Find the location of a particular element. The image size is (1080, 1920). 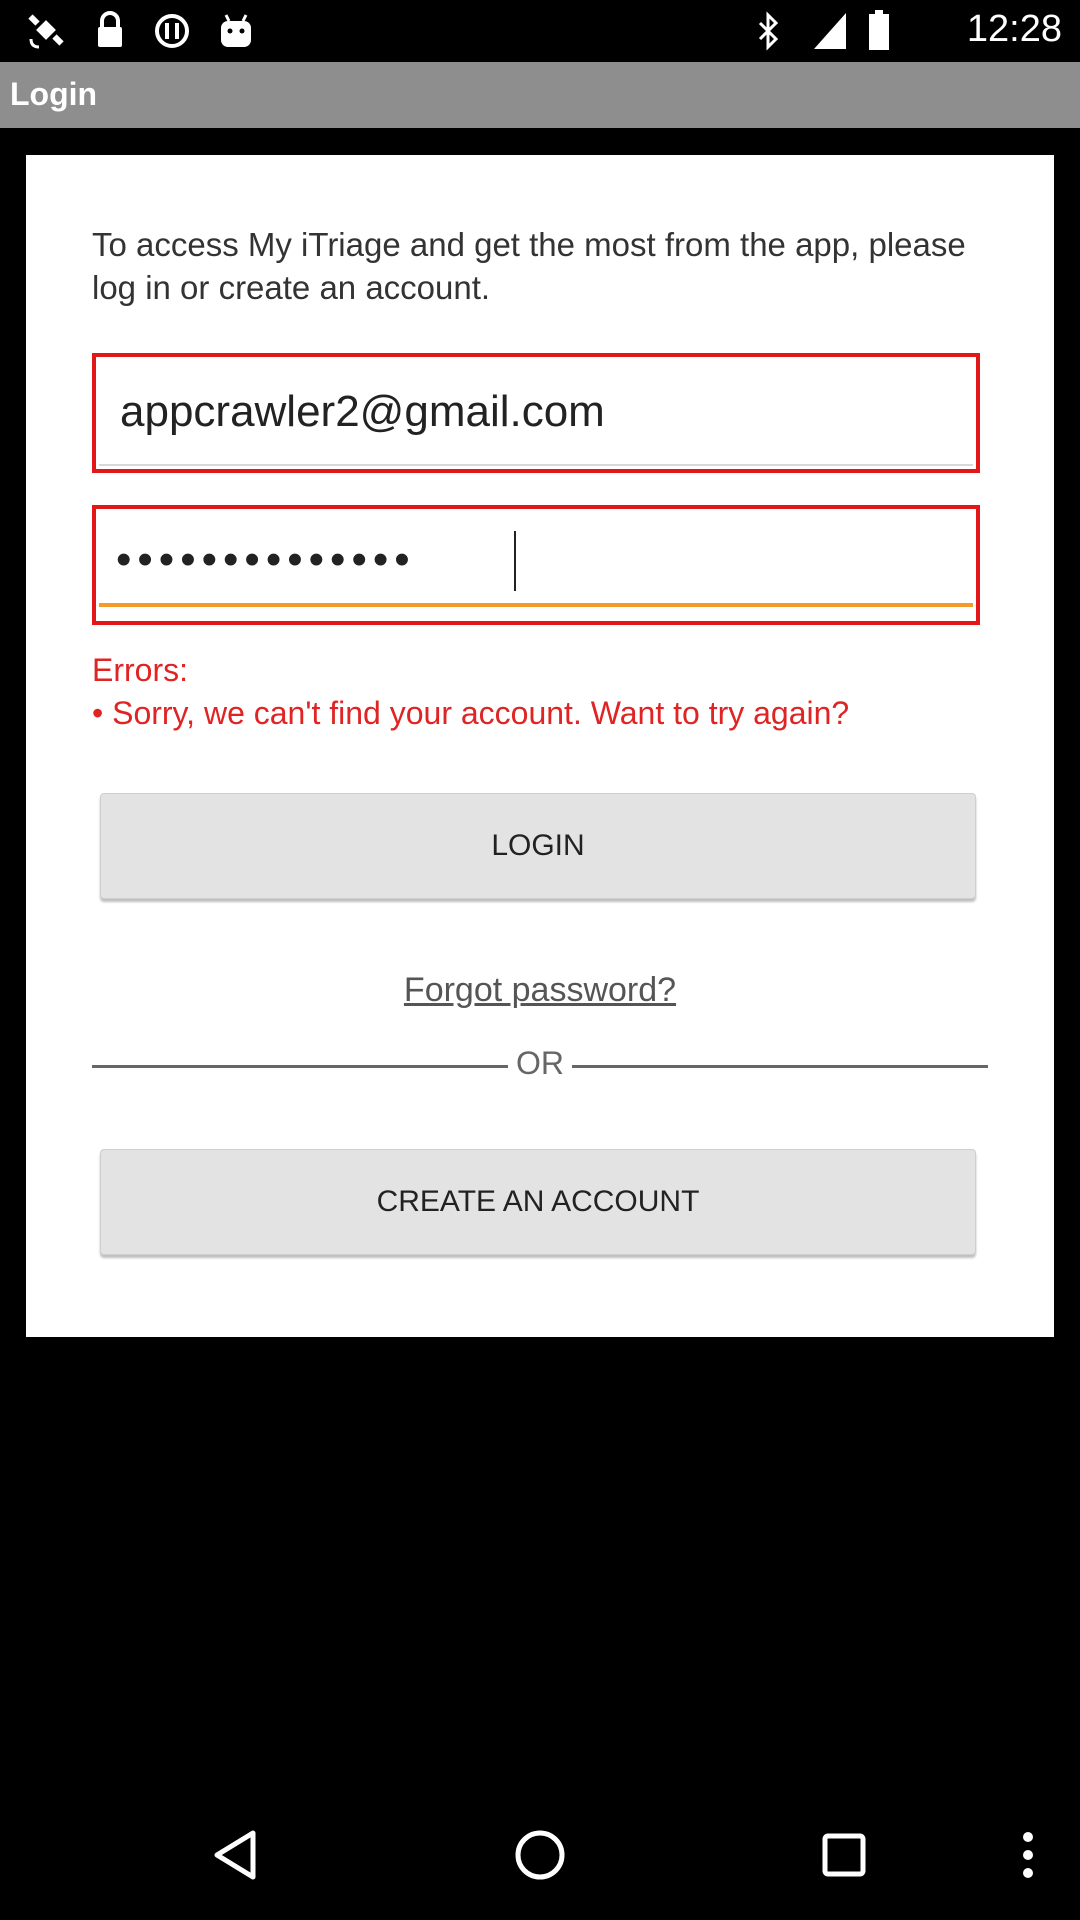

create-account-button: CREATE AN ACCOUNT is located at coordinates (538, 1202).